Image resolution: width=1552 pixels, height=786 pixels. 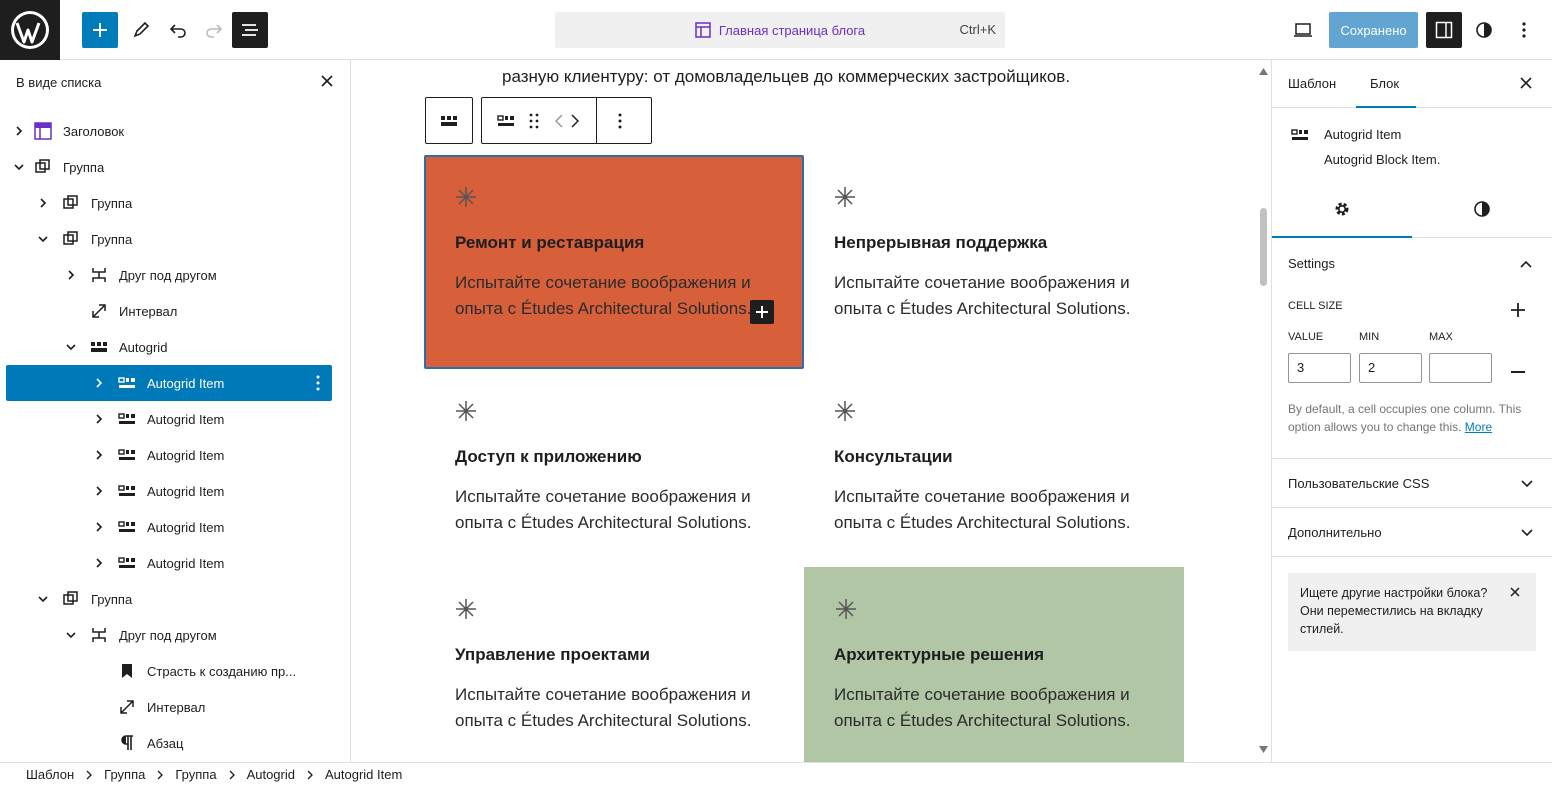 I want to click on wordpress-logo-button, so click(x=30, y=30).